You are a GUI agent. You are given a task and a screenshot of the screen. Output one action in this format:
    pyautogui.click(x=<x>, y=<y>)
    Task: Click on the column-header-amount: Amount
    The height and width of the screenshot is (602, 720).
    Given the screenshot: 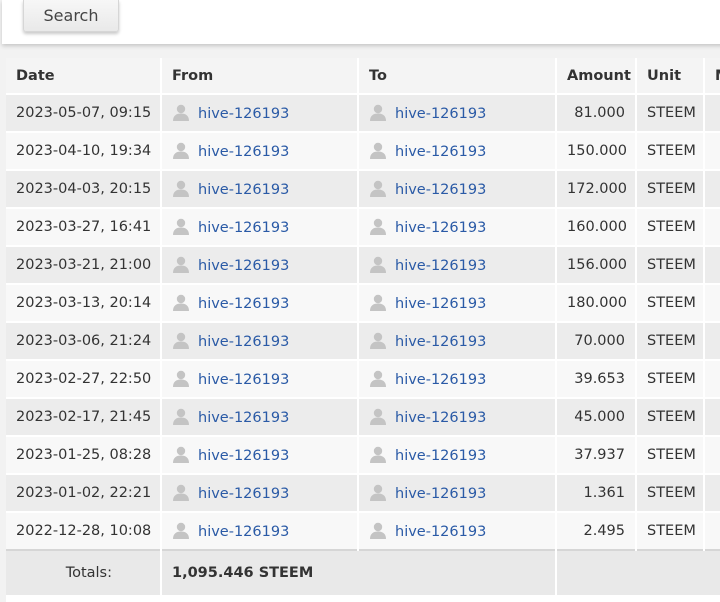 What is the action you would take?
    pyautogui.click(x=596, y=76)
    